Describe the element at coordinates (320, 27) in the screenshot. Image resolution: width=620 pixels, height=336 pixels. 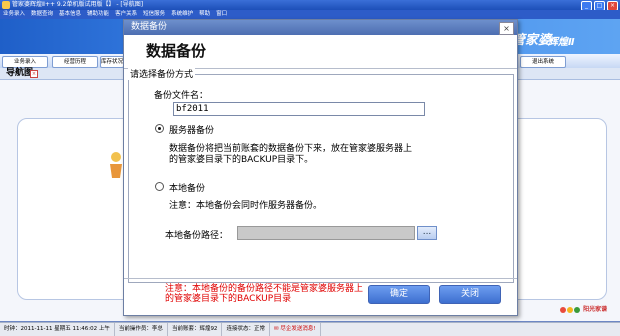
I see `dialog-titlebar: 数据备份 ×` at that location.